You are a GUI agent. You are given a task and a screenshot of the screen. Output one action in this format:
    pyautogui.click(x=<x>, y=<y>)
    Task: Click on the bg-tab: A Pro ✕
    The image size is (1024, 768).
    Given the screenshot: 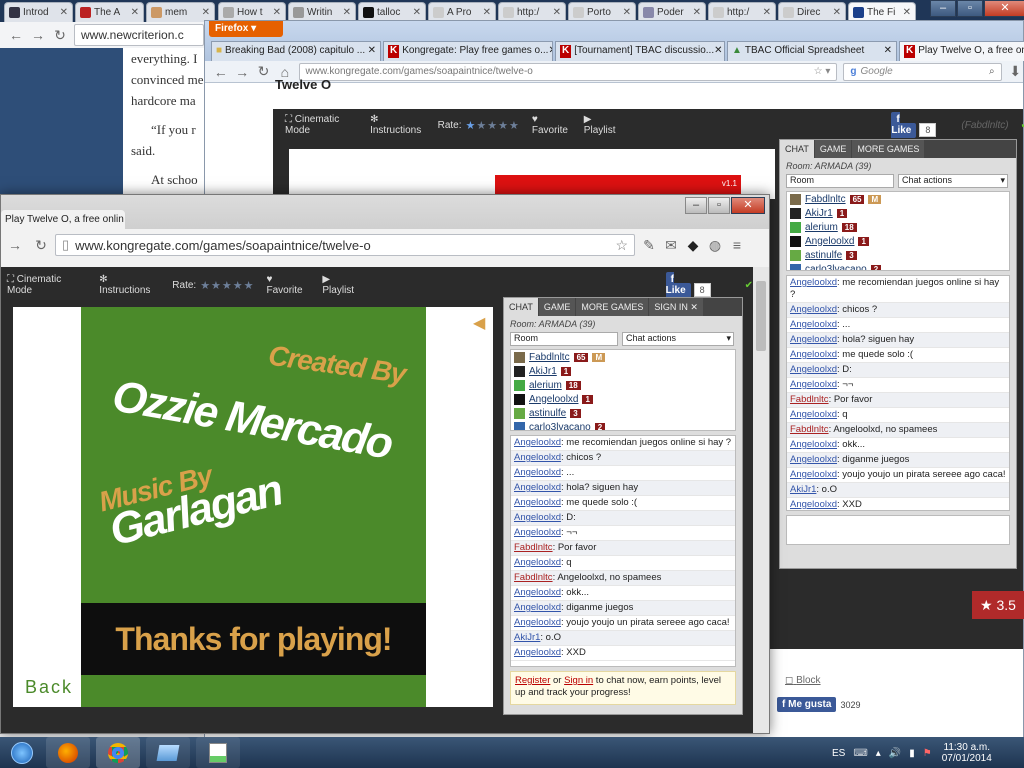 What is the action you would take?
    pyautogui.click(x=462, y=12)
    